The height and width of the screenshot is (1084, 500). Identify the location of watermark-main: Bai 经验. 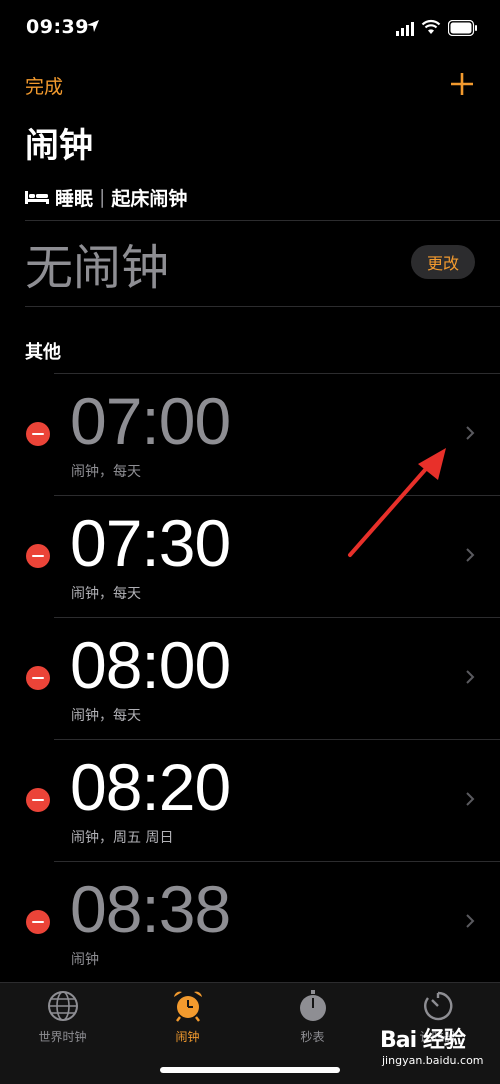
(423, 1040).